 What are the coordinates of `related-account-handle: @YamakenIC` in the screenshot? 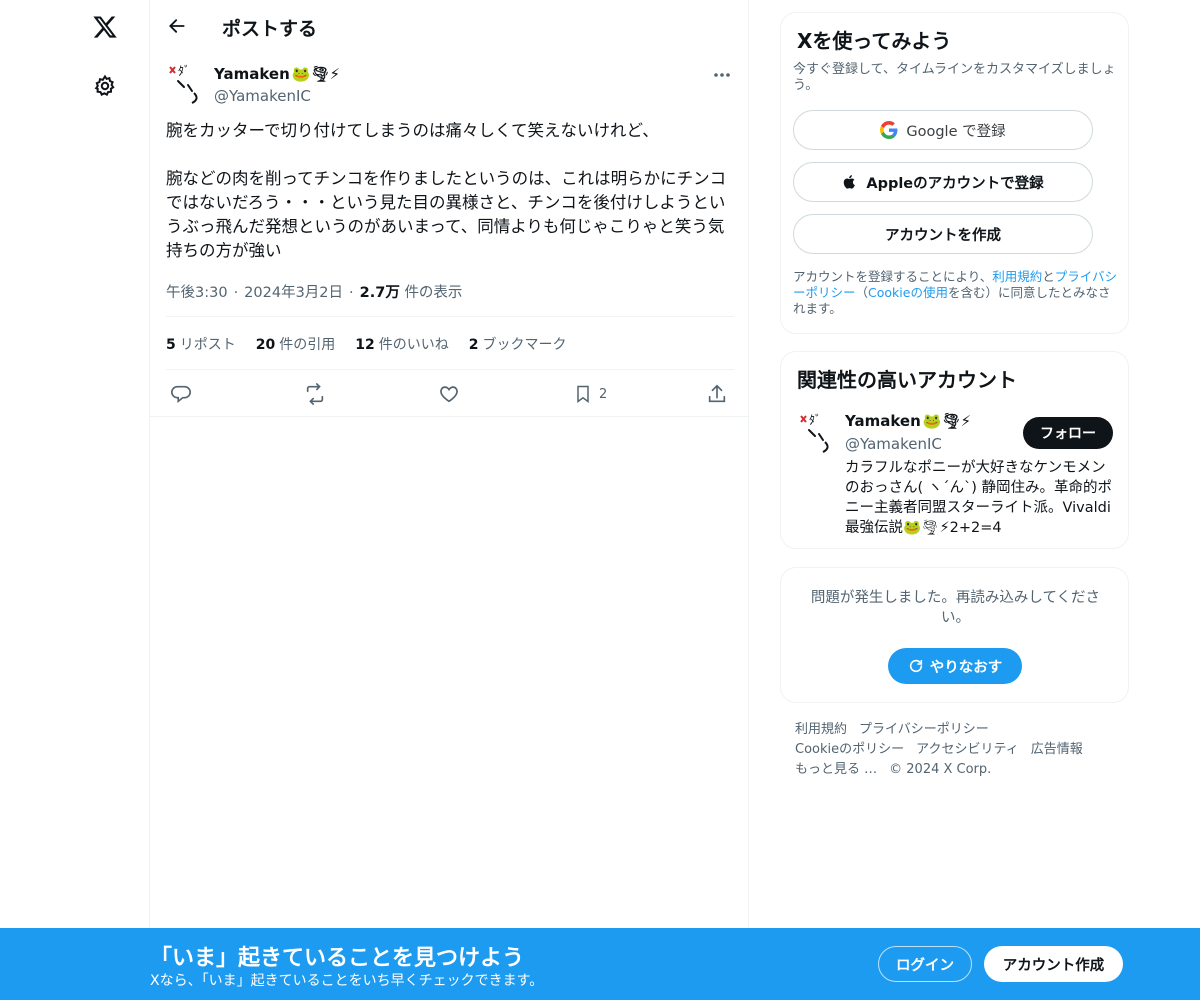 It's located at (893, 444).